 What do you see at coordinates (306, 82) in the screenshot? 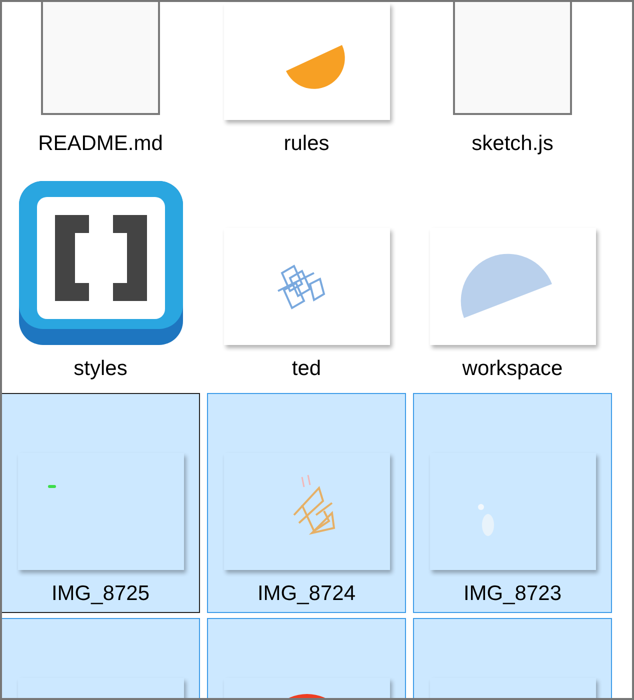
I see `file-tile: rules` at bounding box center [306, 82].